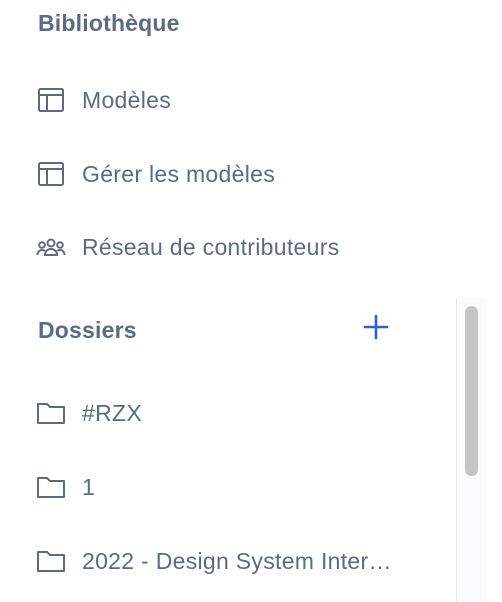  What do you see at coordinates (112, 412) in the screenshot?
I see `folder-label: #RZX` at bounding box center [112, 412].